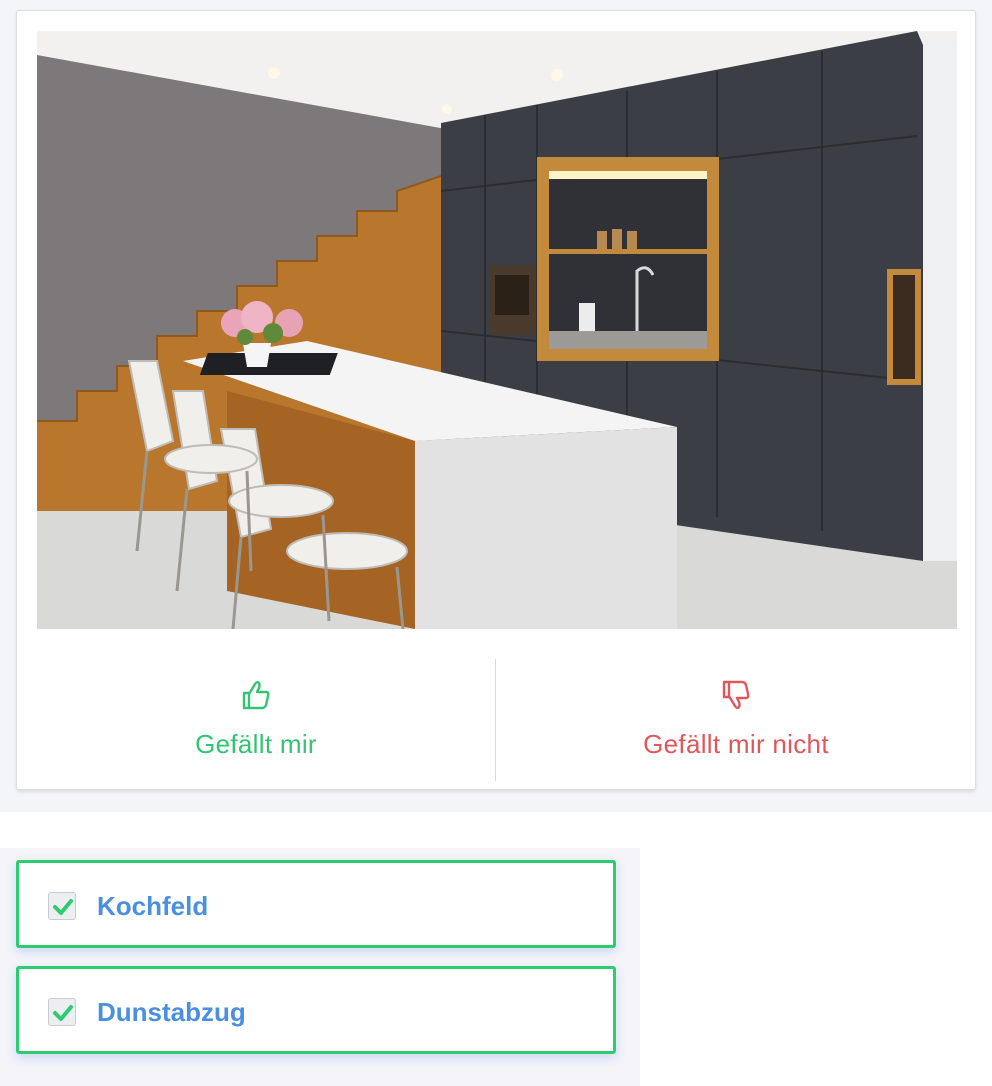 Image resolution: width=992 pixels, height=1086 pixels. I want to click on dislike-button: Gefällt mir nicht, so click(736, 709).